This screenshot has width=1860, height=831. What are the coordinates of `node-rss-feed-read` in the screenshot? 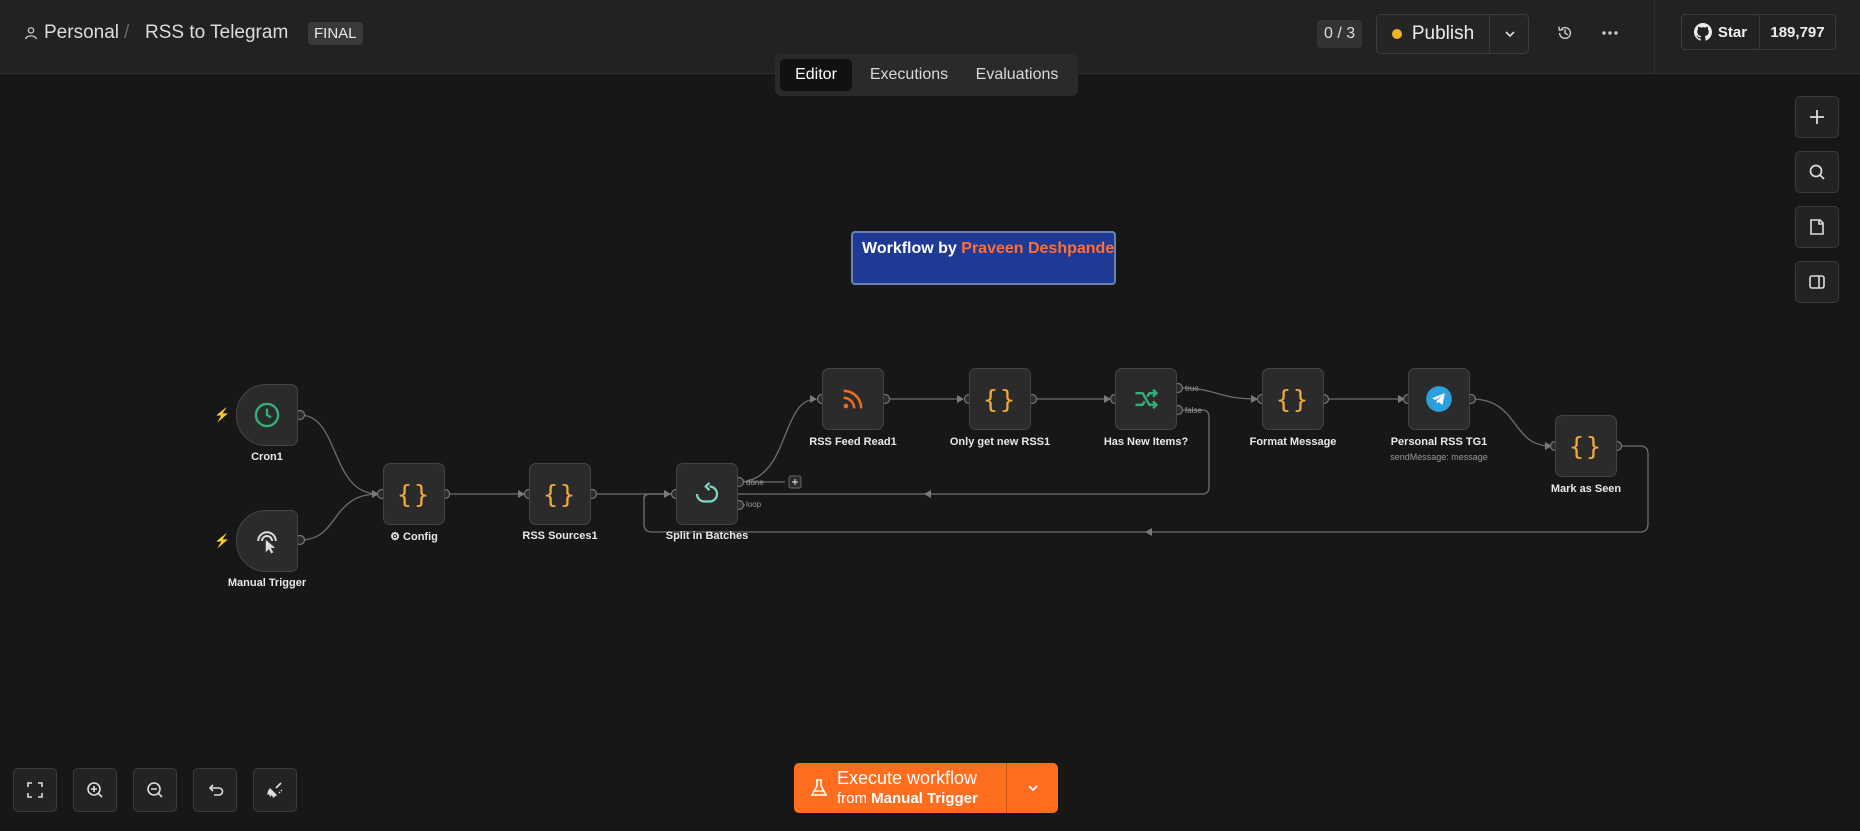 It's located at (853, 399).